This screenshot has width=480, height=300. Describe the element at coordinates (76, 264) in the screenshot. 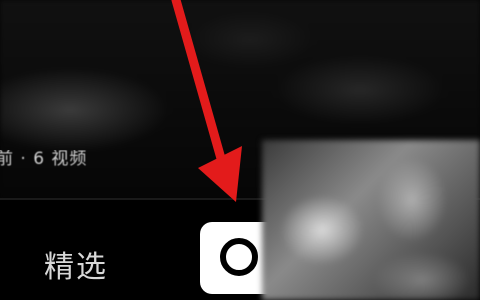

I see `tab-featured: 精选` at that location.